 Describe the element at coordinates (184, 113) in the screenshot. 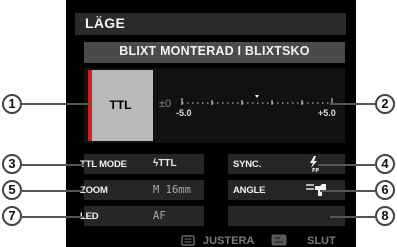

I see `scale-min-label: -5.0` at that location.